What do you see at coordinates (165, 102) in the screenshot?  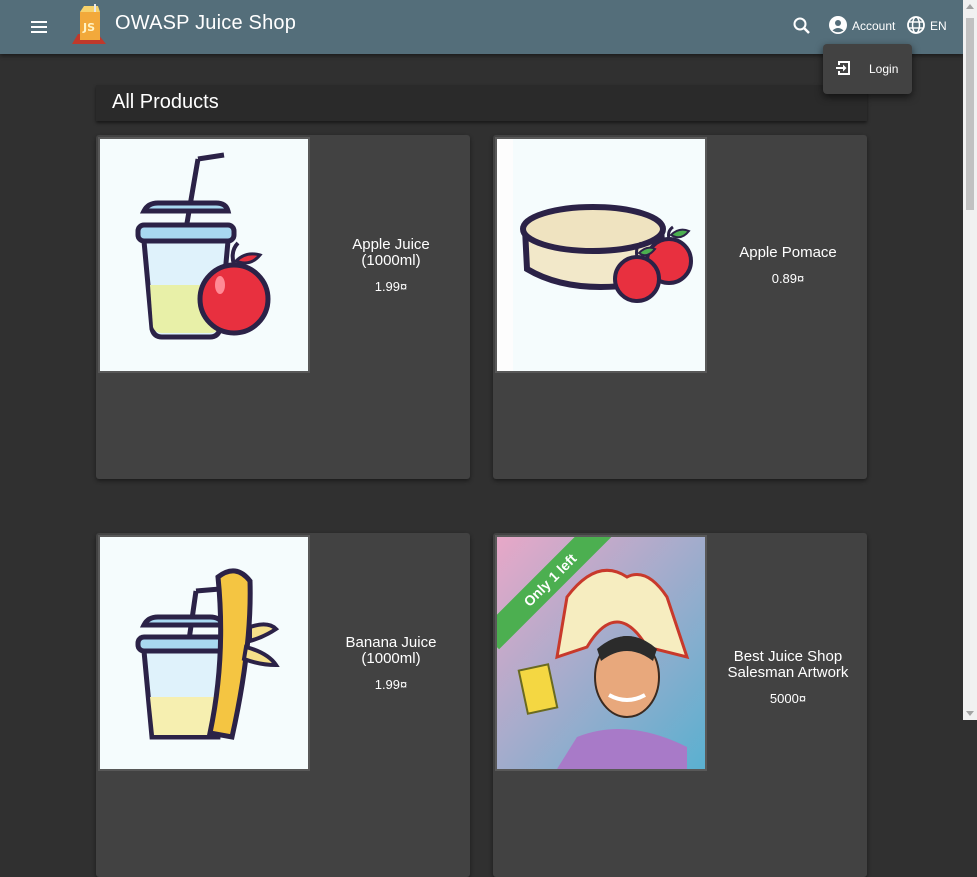 I see `page-title: All Products` at bounding box center [165, 102].